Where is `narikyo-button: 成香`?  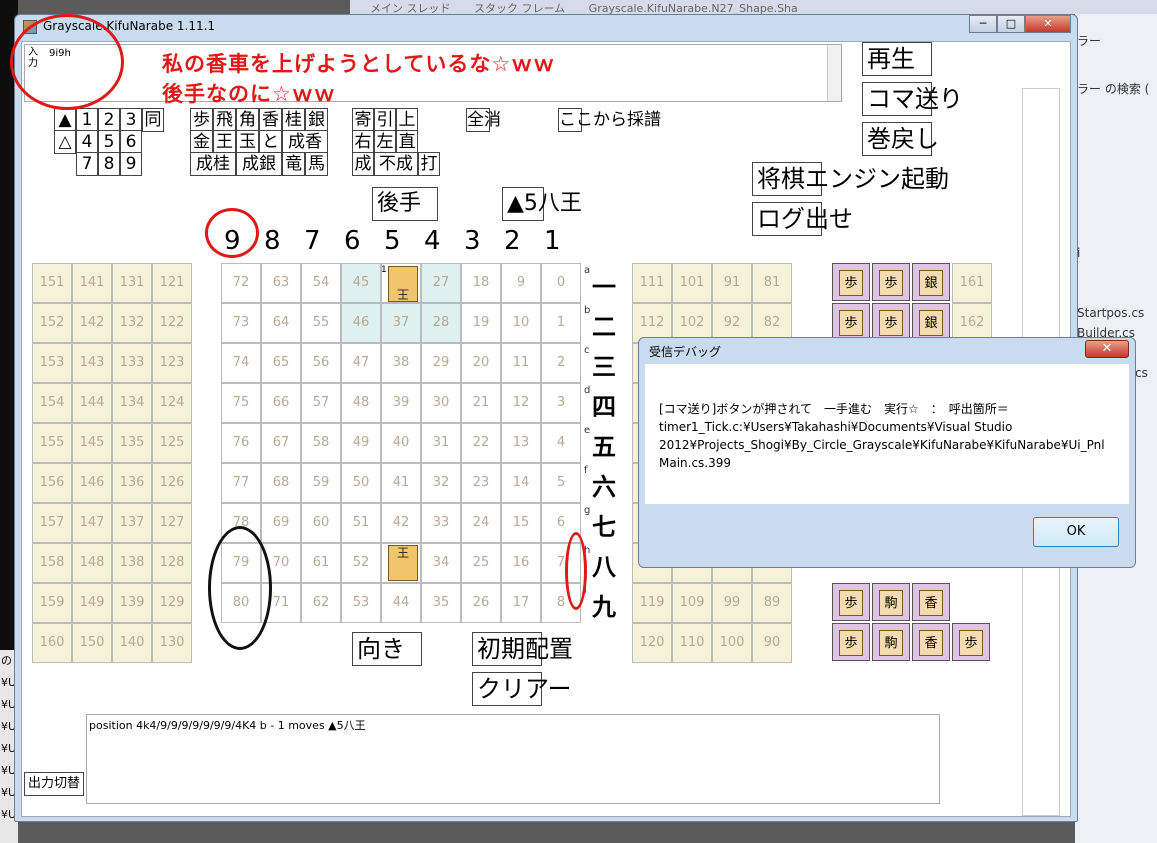
narikyo-button: 成香 is located at coordinates (305, 142).